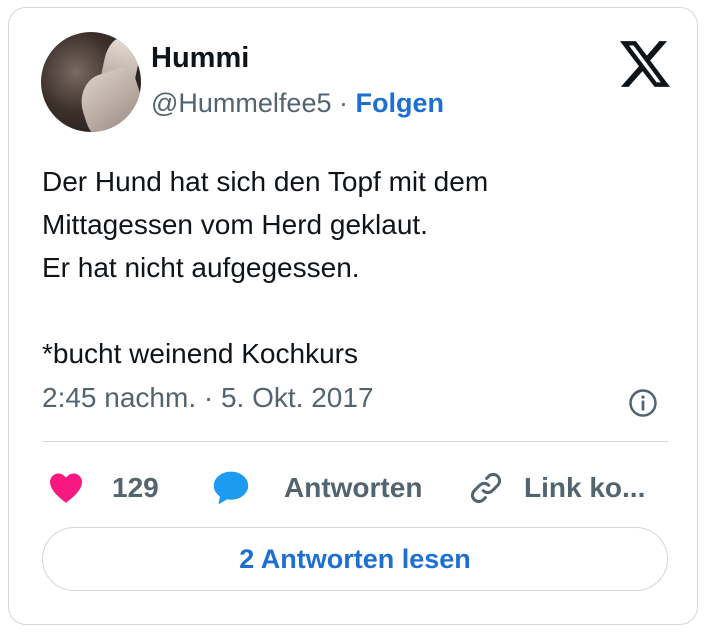 The image size is (708, 633). I want to click on heart-icon, so click(66, 488).